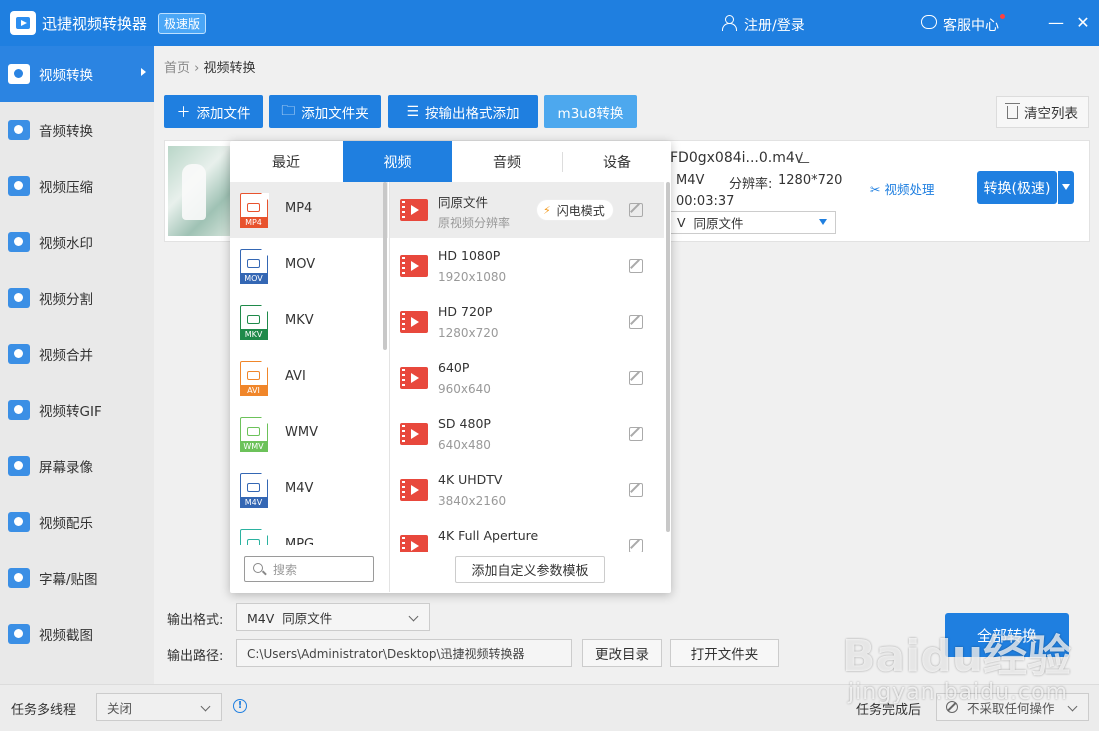 This screenshot has width=1099, height=731. Describe the element at coordinates (1083, 22) in the screenshot. I see `close-button: ✕` at that location.